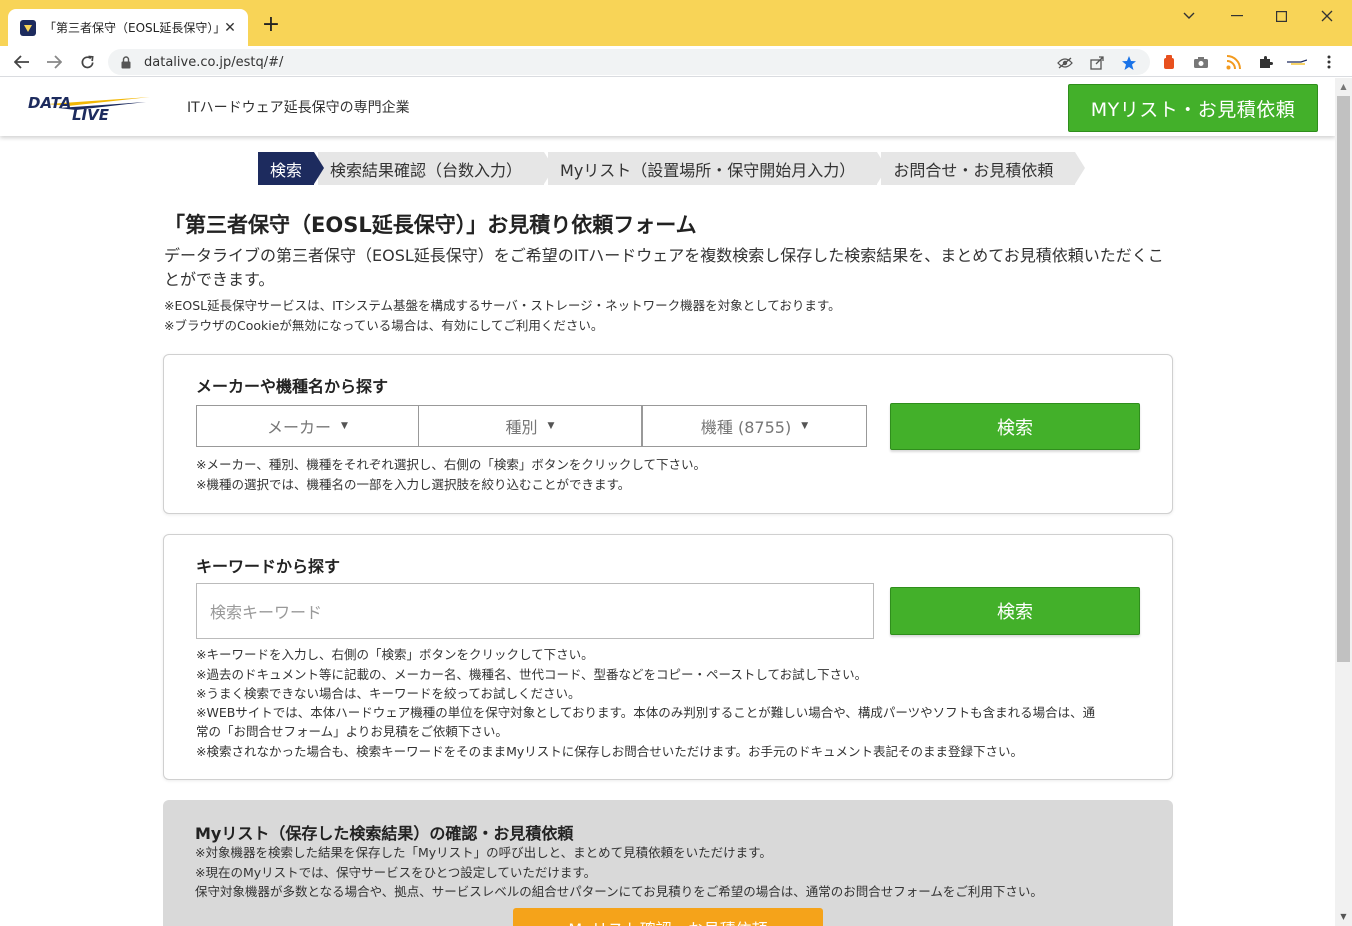 Image resolution: width=1352 pixels, height=926 pixels. Describe the element at coordinates (1189, 16) in the screenshot. I see `tab-search-chevron-icon` at that location.